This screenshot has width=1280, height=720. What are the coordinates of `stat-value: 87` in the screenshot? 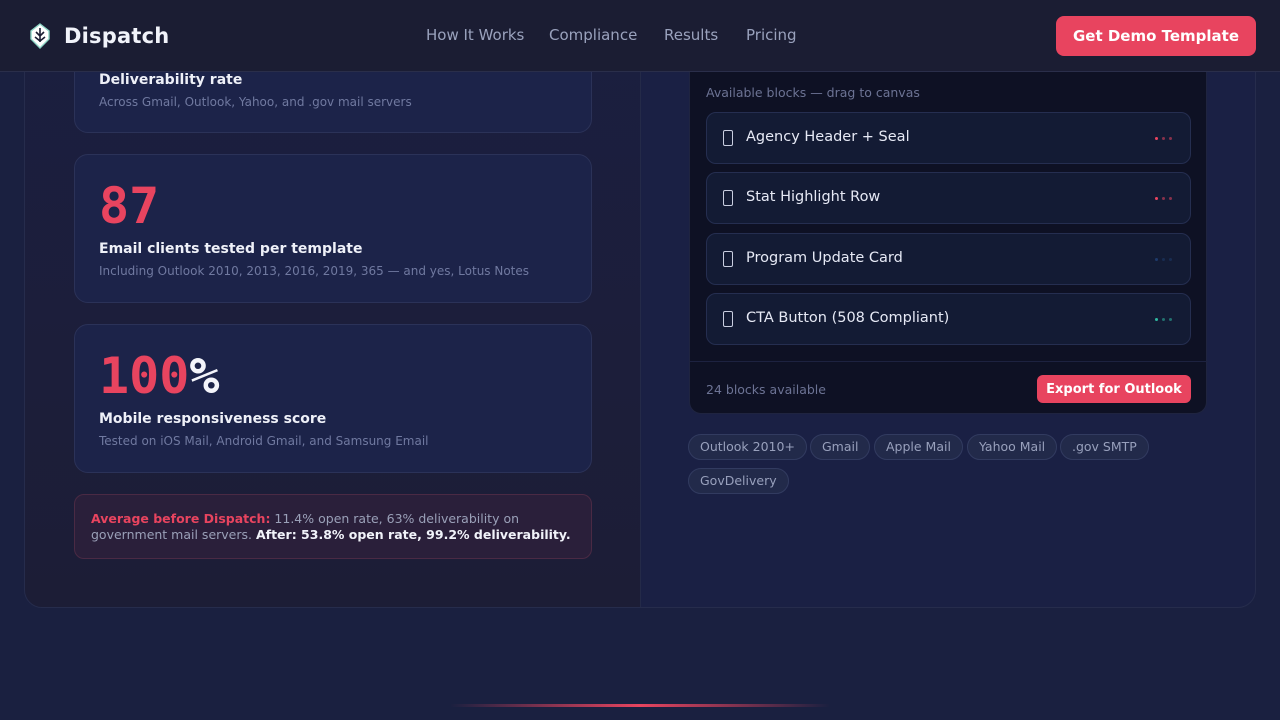 It's located at (129, 206).